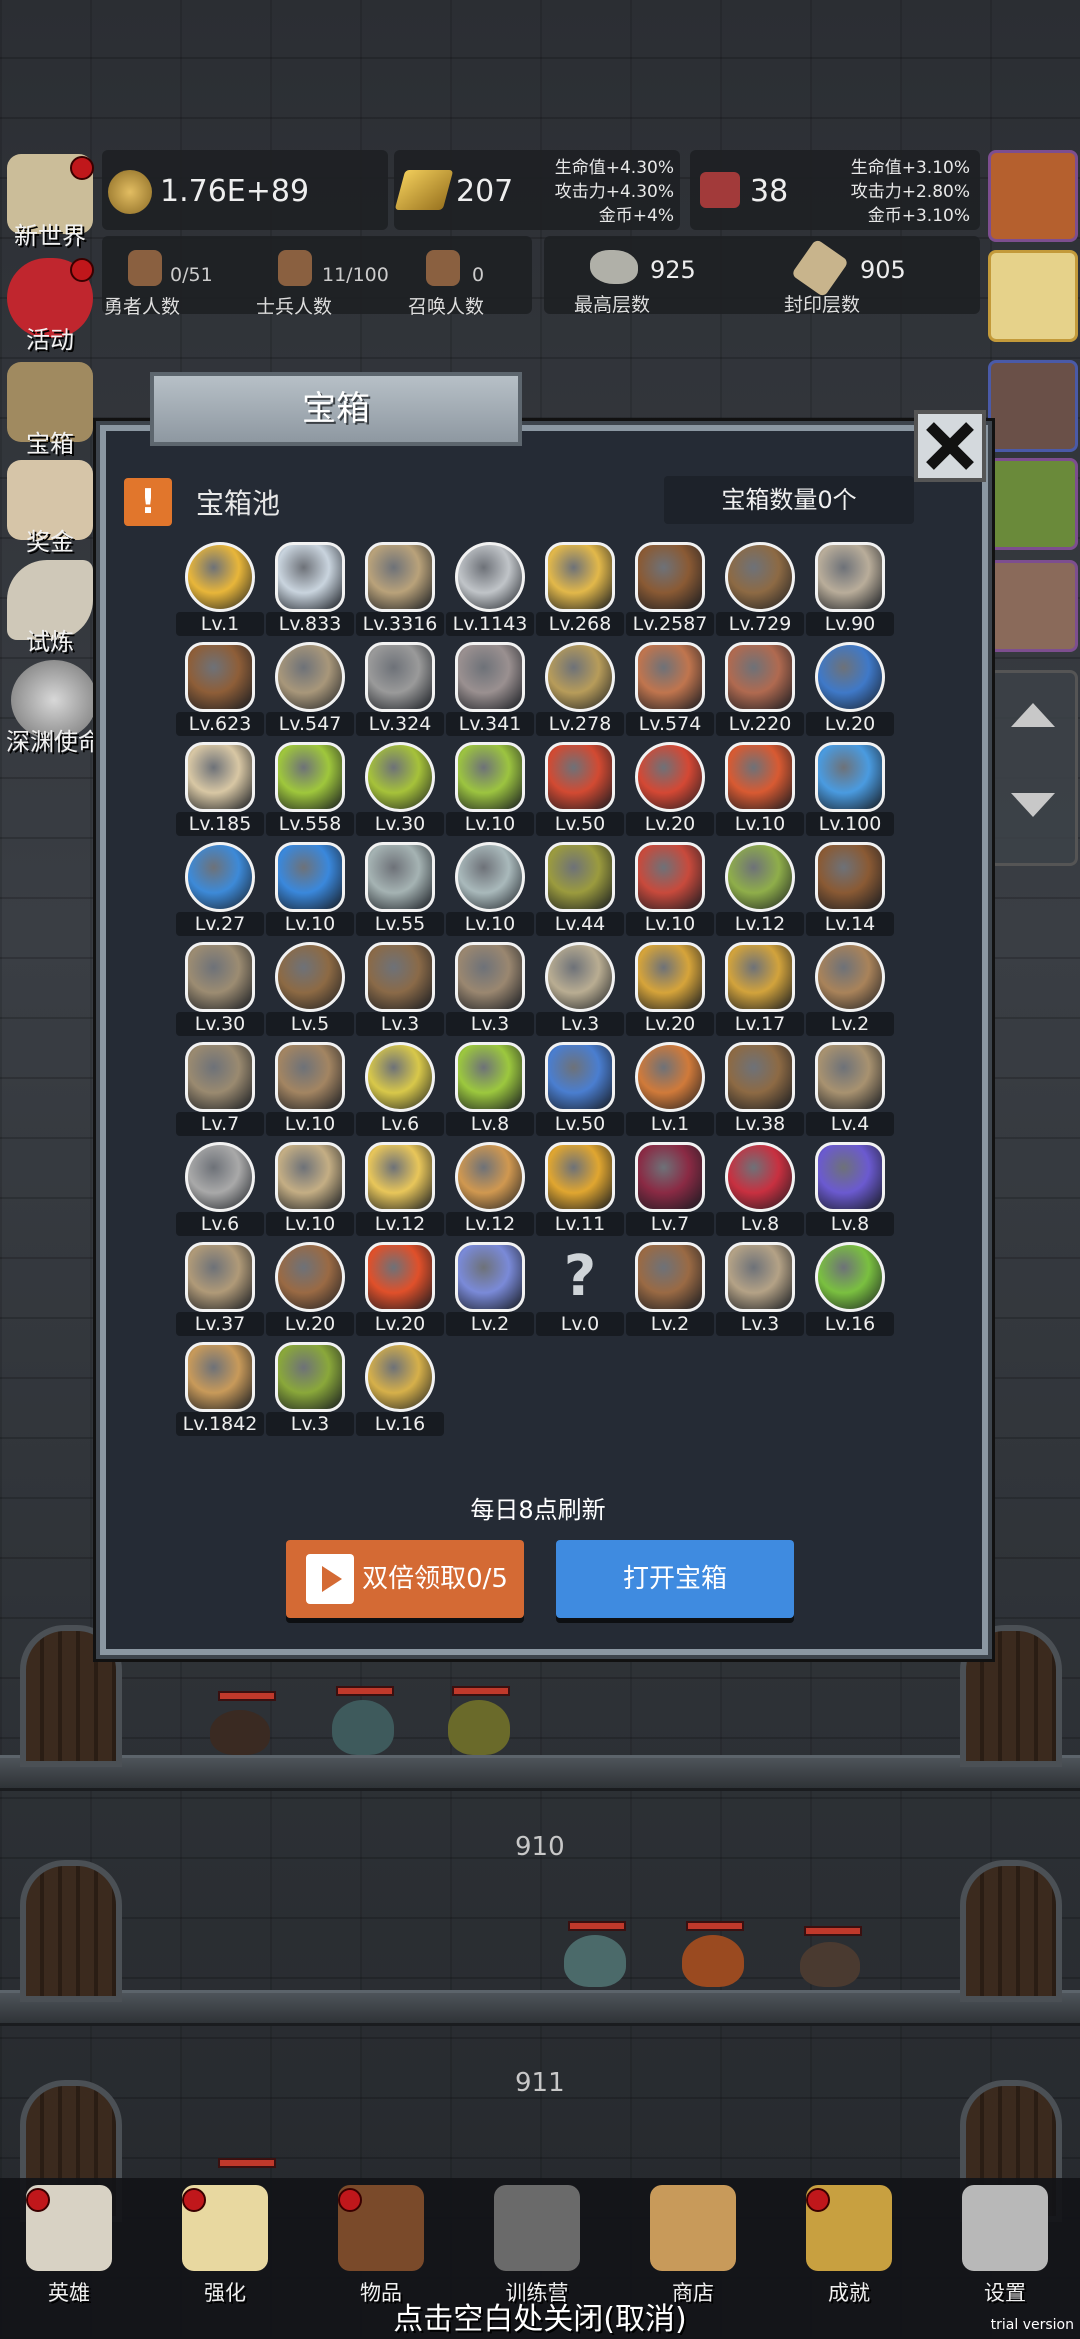 The width and height of the screenshot is (1080, 2339). Describe the element at coordinates (220, 1292) in the screenshot. I see `item-cell: Lv.37` at that location.